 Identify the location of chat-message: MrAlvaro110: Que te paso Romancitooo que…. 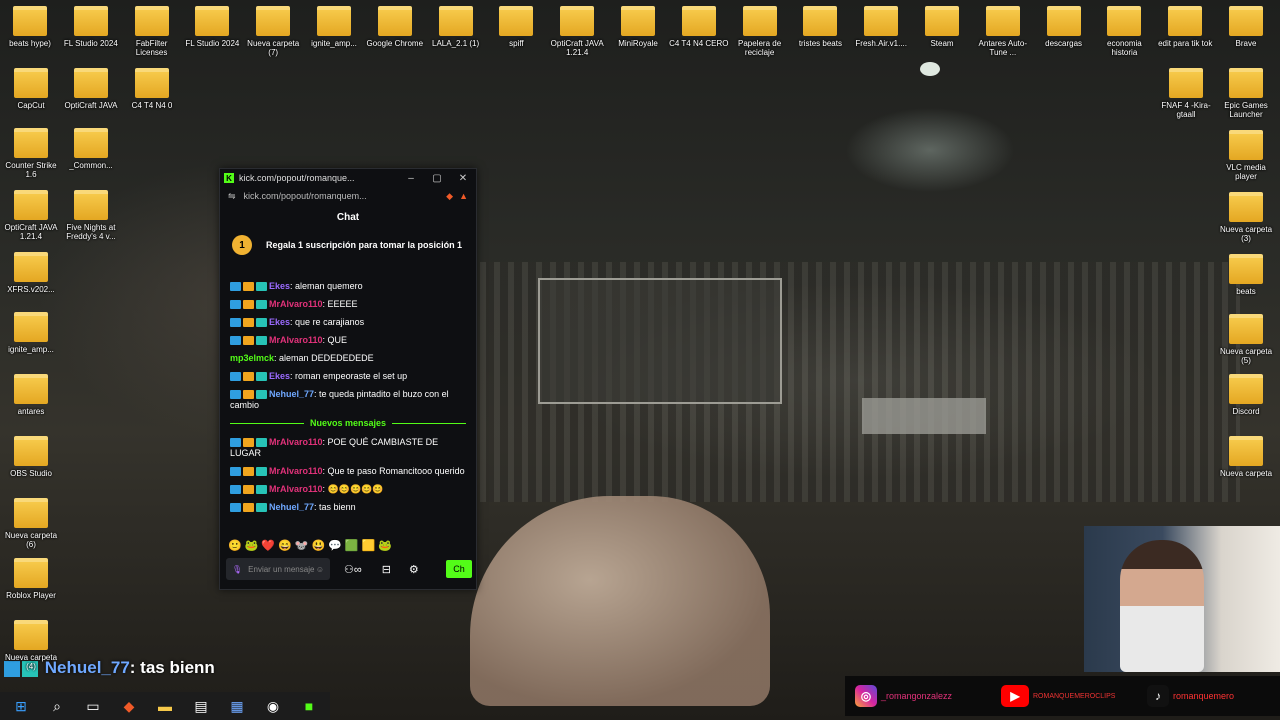
(348, 471).